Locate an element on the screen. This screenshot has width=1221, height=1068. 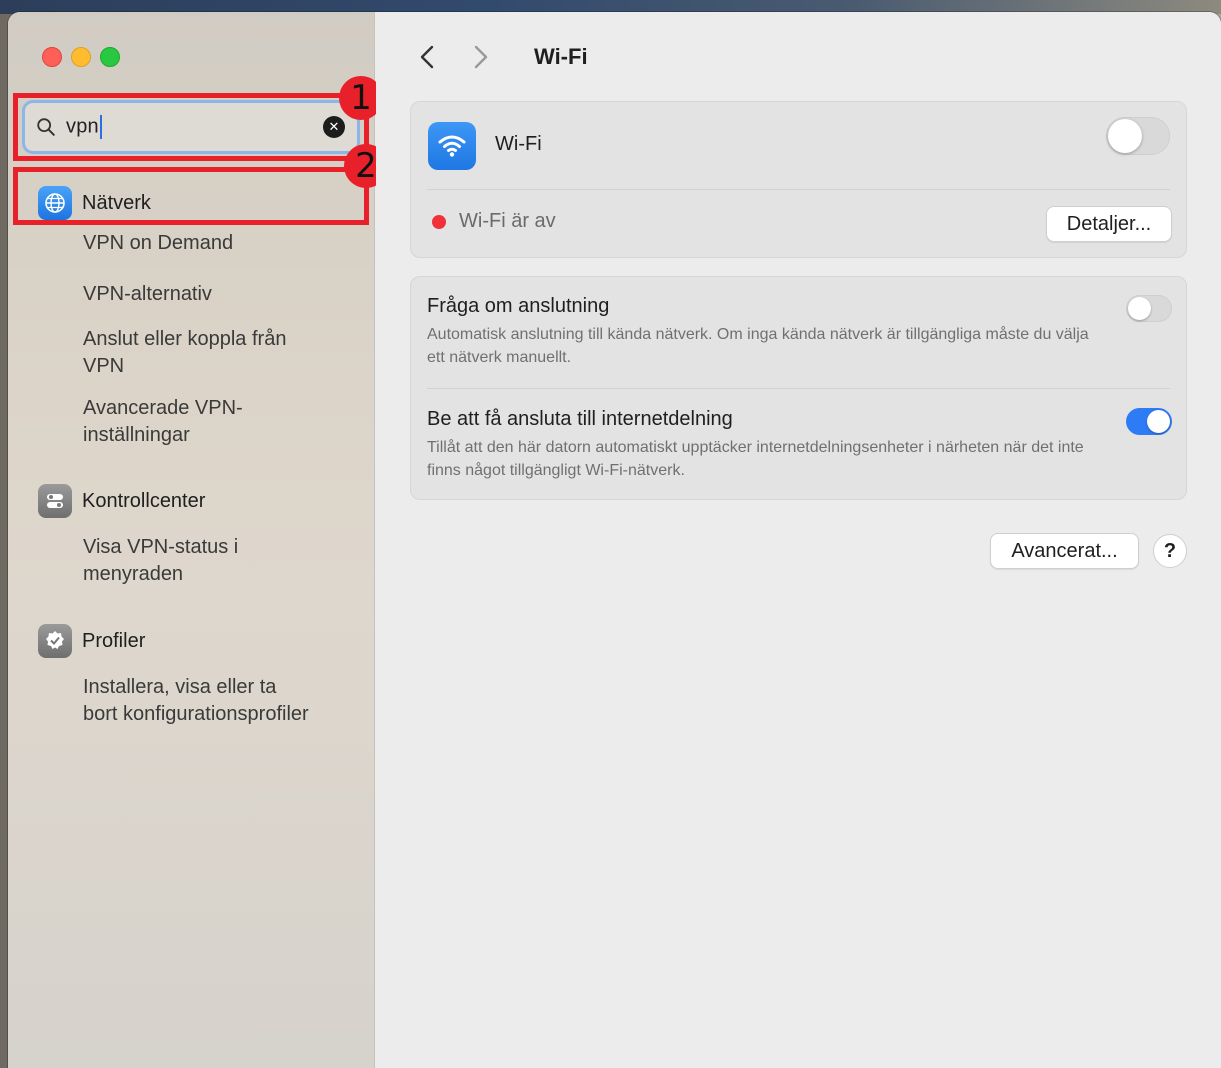
wifi-status-text: Wi-Fi är av is located at coordinates (507, 221).